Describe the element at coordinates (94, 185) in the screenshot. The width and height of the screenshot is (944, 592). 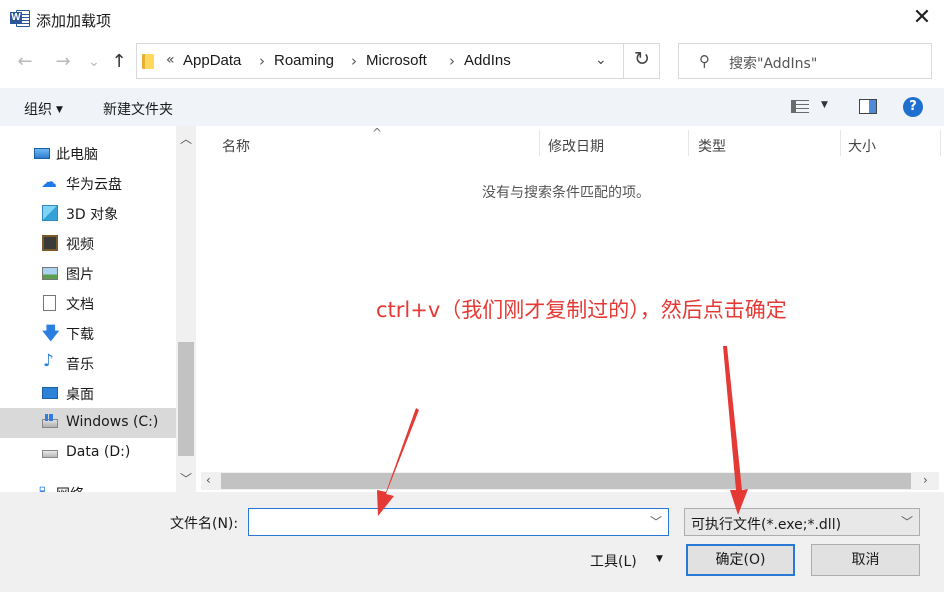
I see `sidebar-item-label: 华为云盘` at that location.